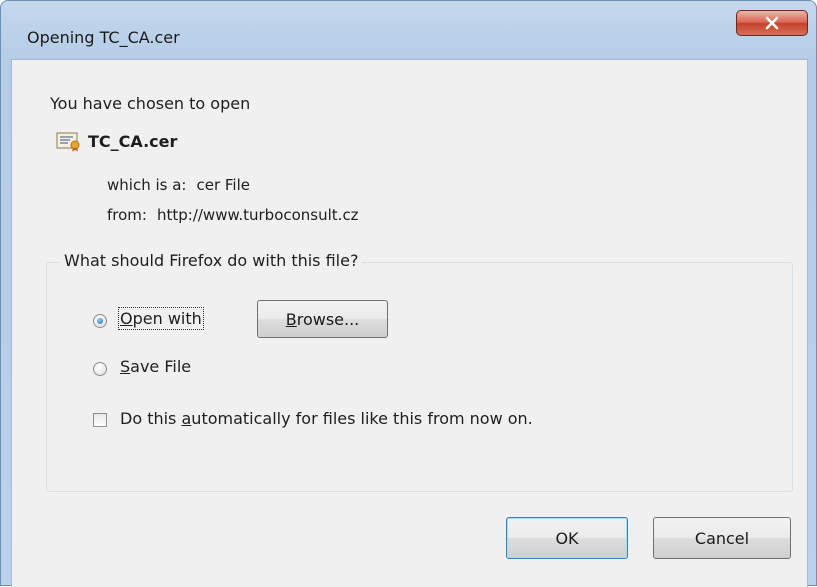 The height and width of the screenshot is (587, 817). Describe the element at coordinates (722, 538) in the screenshot. I see `cancel-button: Cancel` at that location.